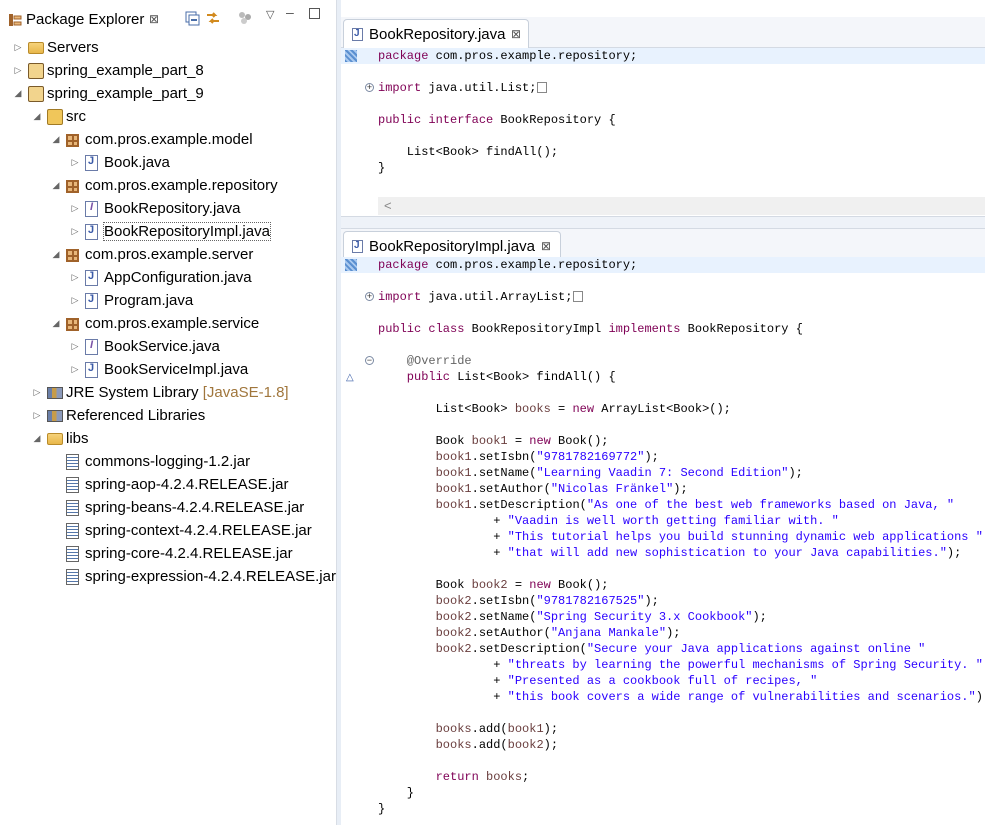 The image size is (985, 825). Describe the element at coordinates (290, 12) in the screenshot. I see `minimize-icon: –` at that location.